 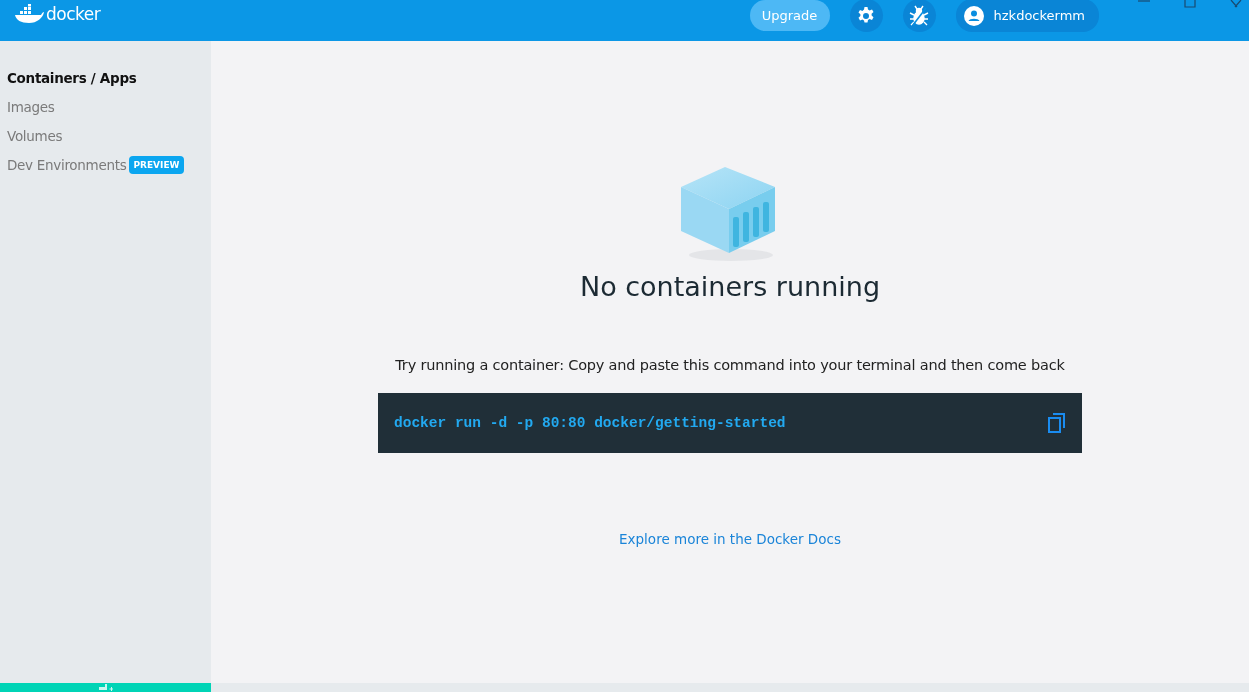 I want to click on sidebar-item: Containers / Apps, so click(x=72, y=77).